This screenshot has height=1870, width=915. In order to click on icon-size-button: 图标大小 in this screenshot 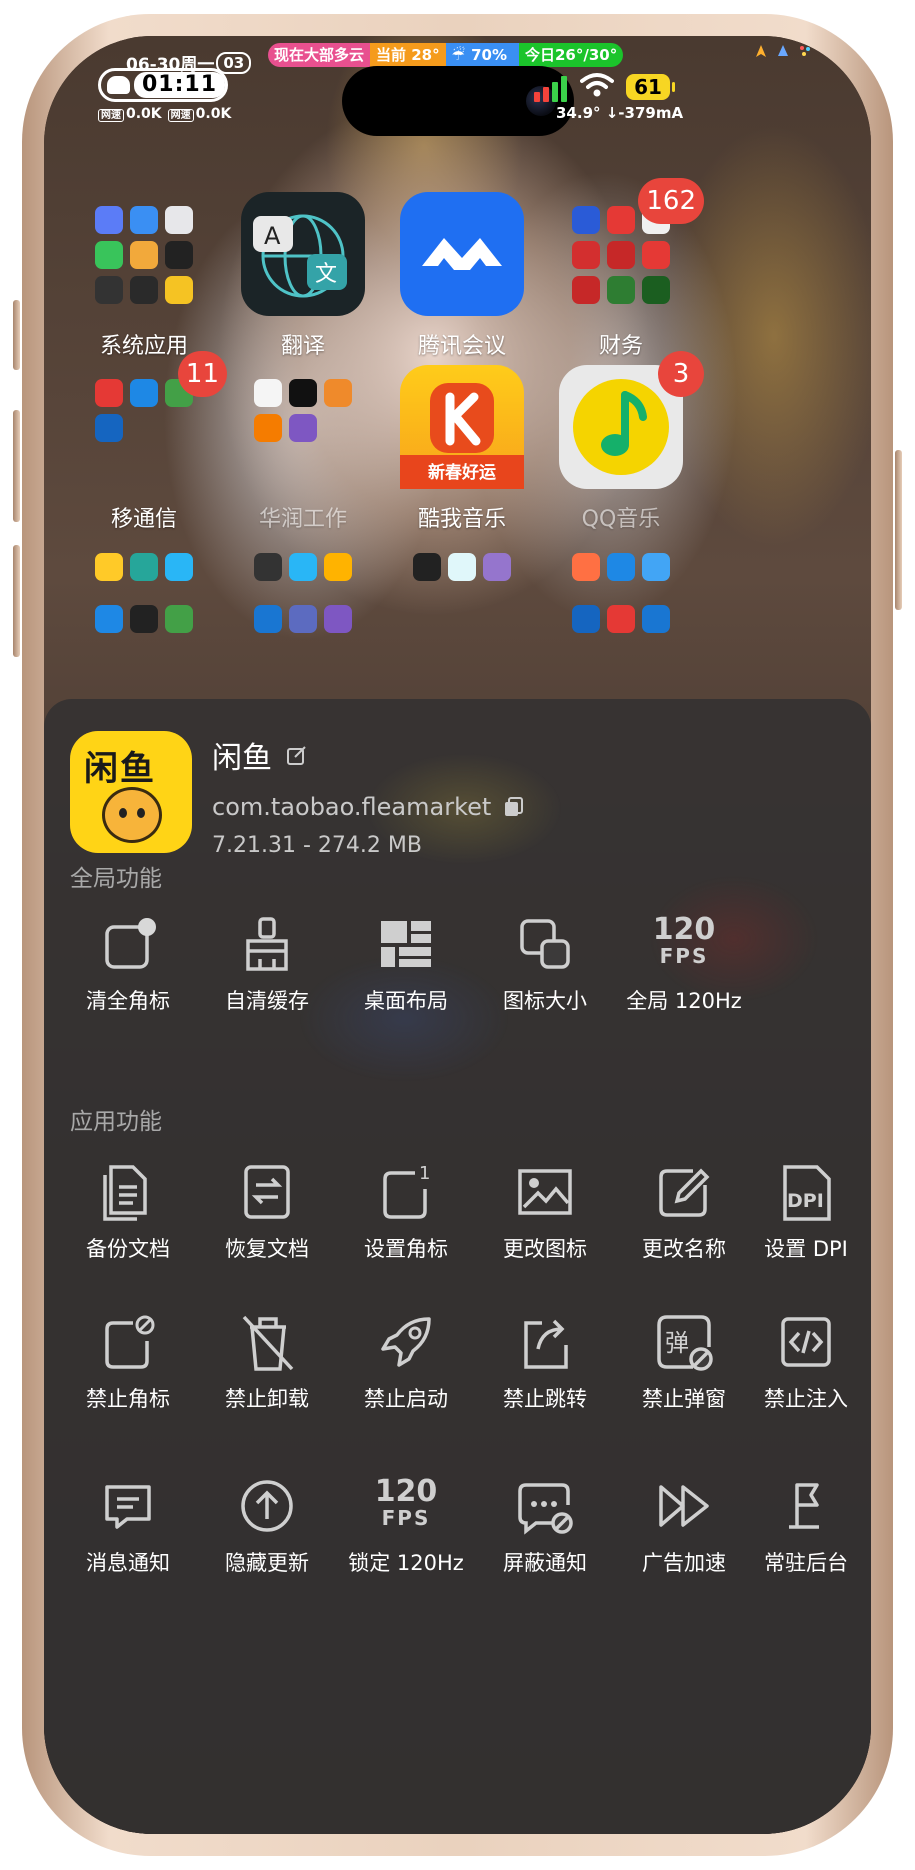, I will do `click(545, 964)`.